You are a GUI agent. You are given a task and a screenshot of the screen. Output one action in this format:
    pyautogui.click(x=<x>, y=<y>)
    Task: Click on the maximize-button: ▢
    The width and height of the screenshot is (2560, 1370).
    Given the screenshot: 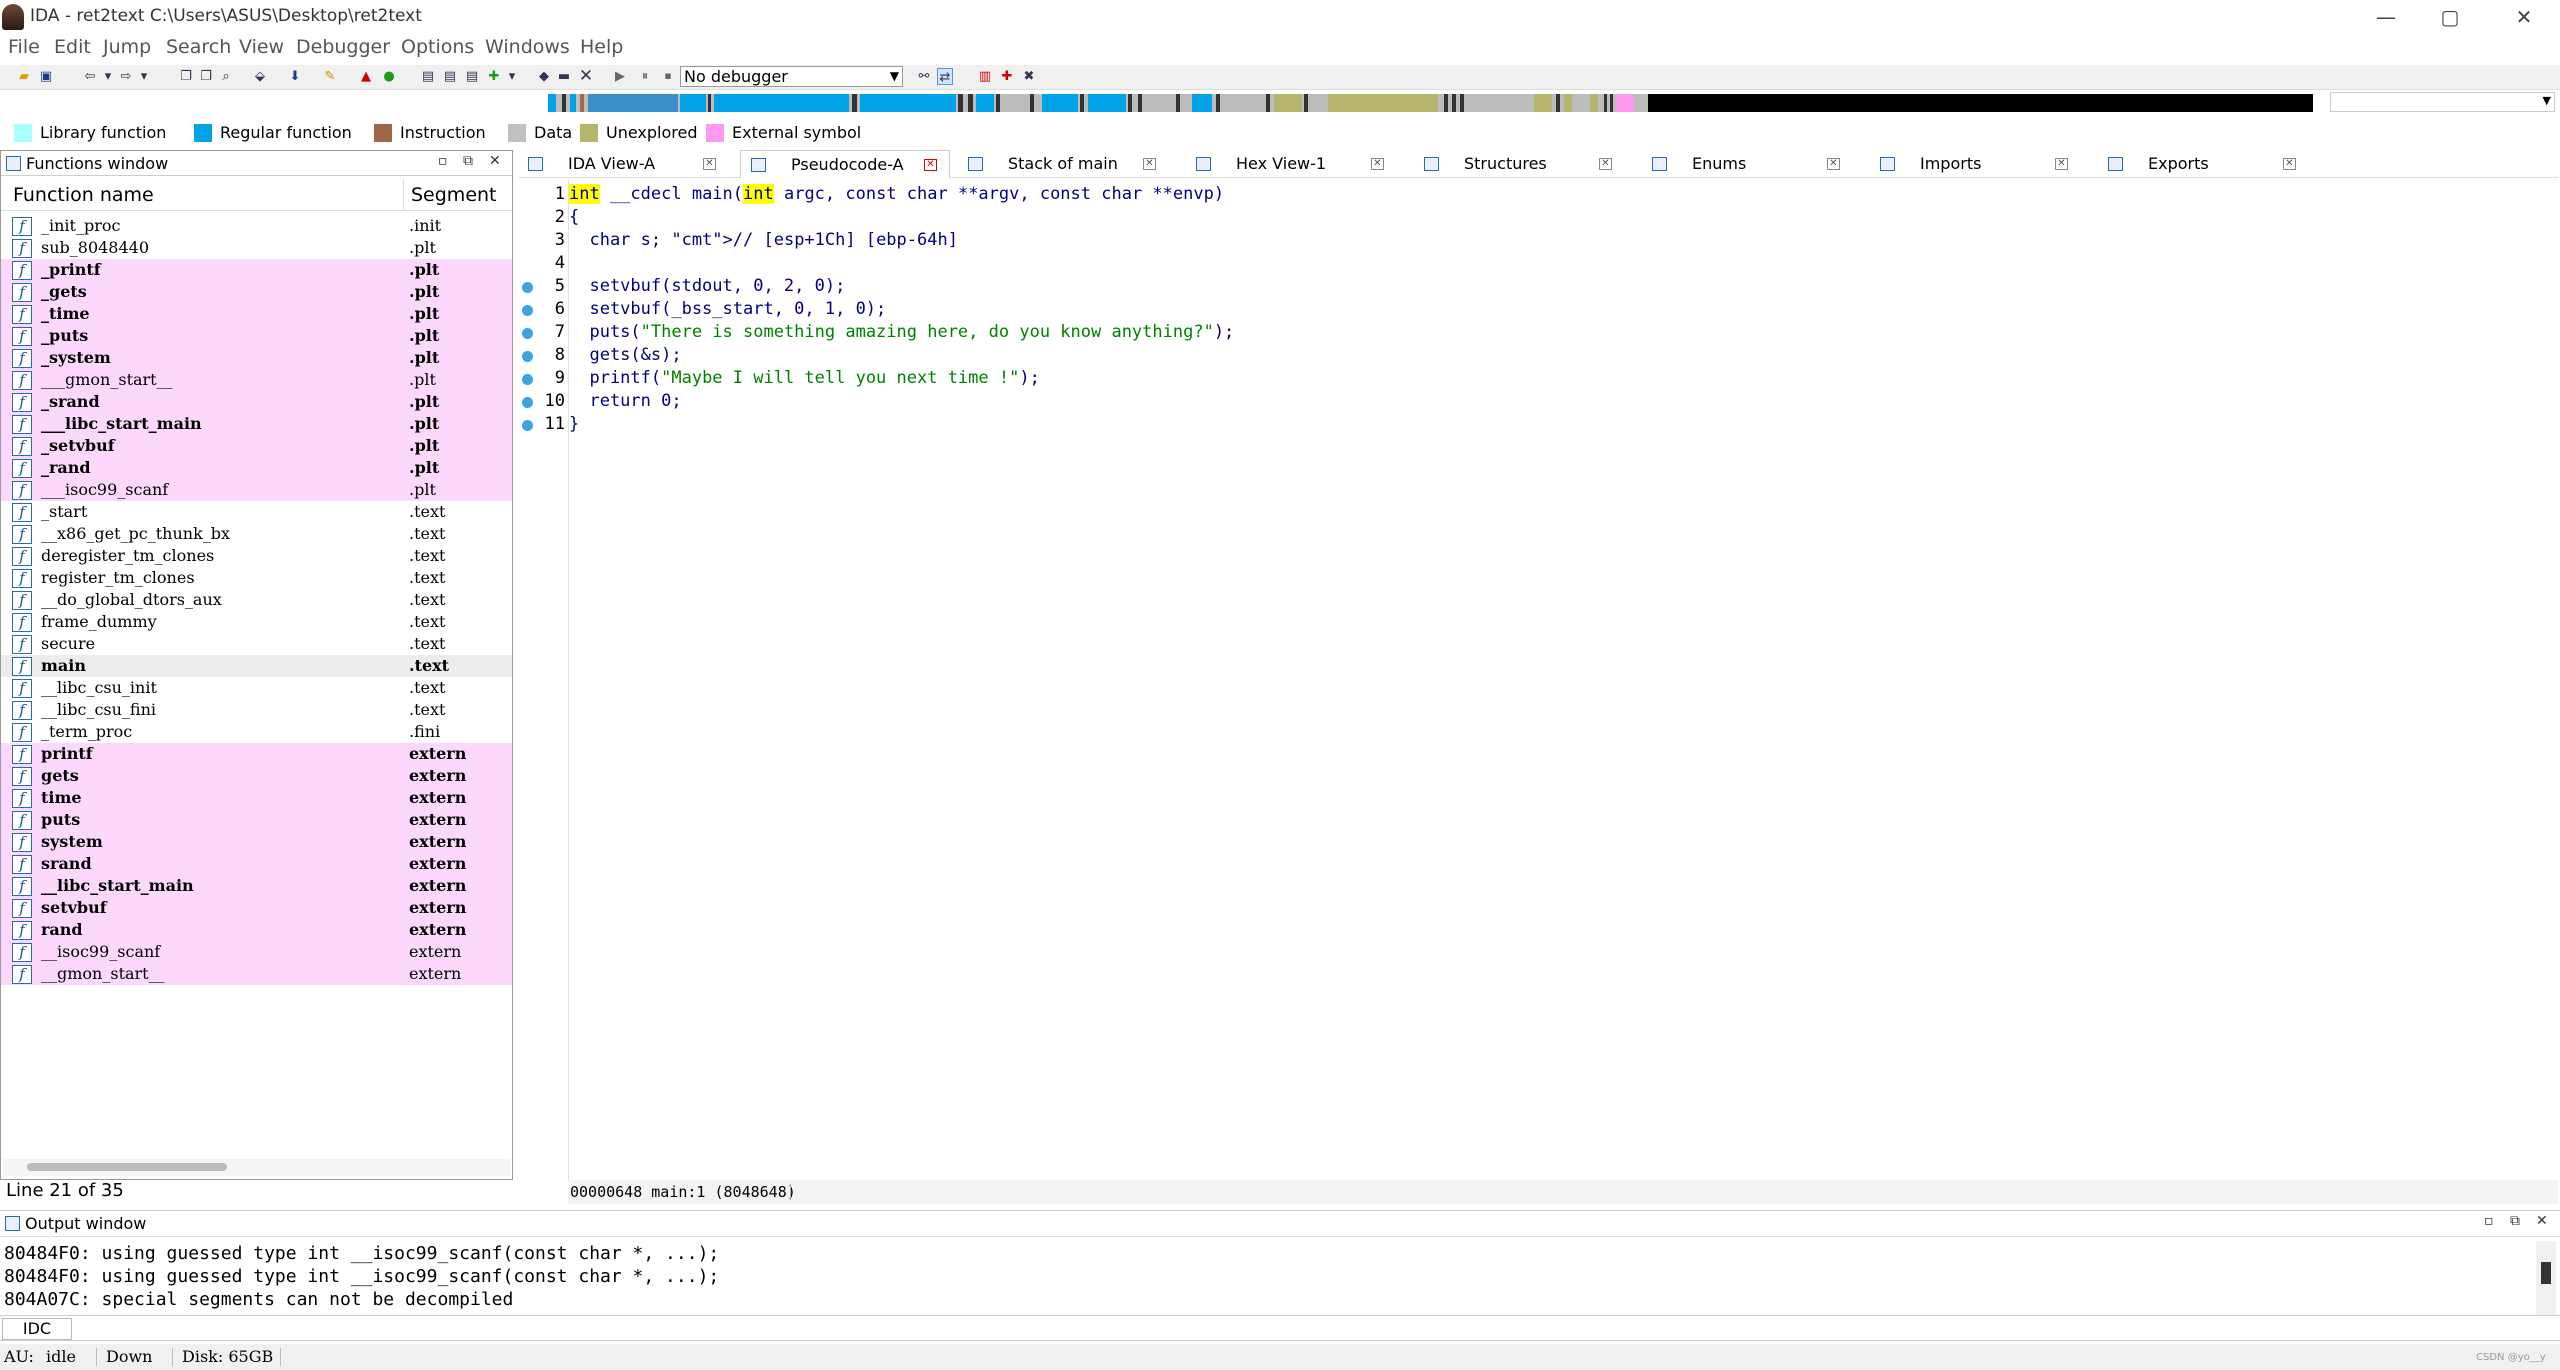 What is the action you would take?
    pyautogui.click(x=2450, y=17)
    